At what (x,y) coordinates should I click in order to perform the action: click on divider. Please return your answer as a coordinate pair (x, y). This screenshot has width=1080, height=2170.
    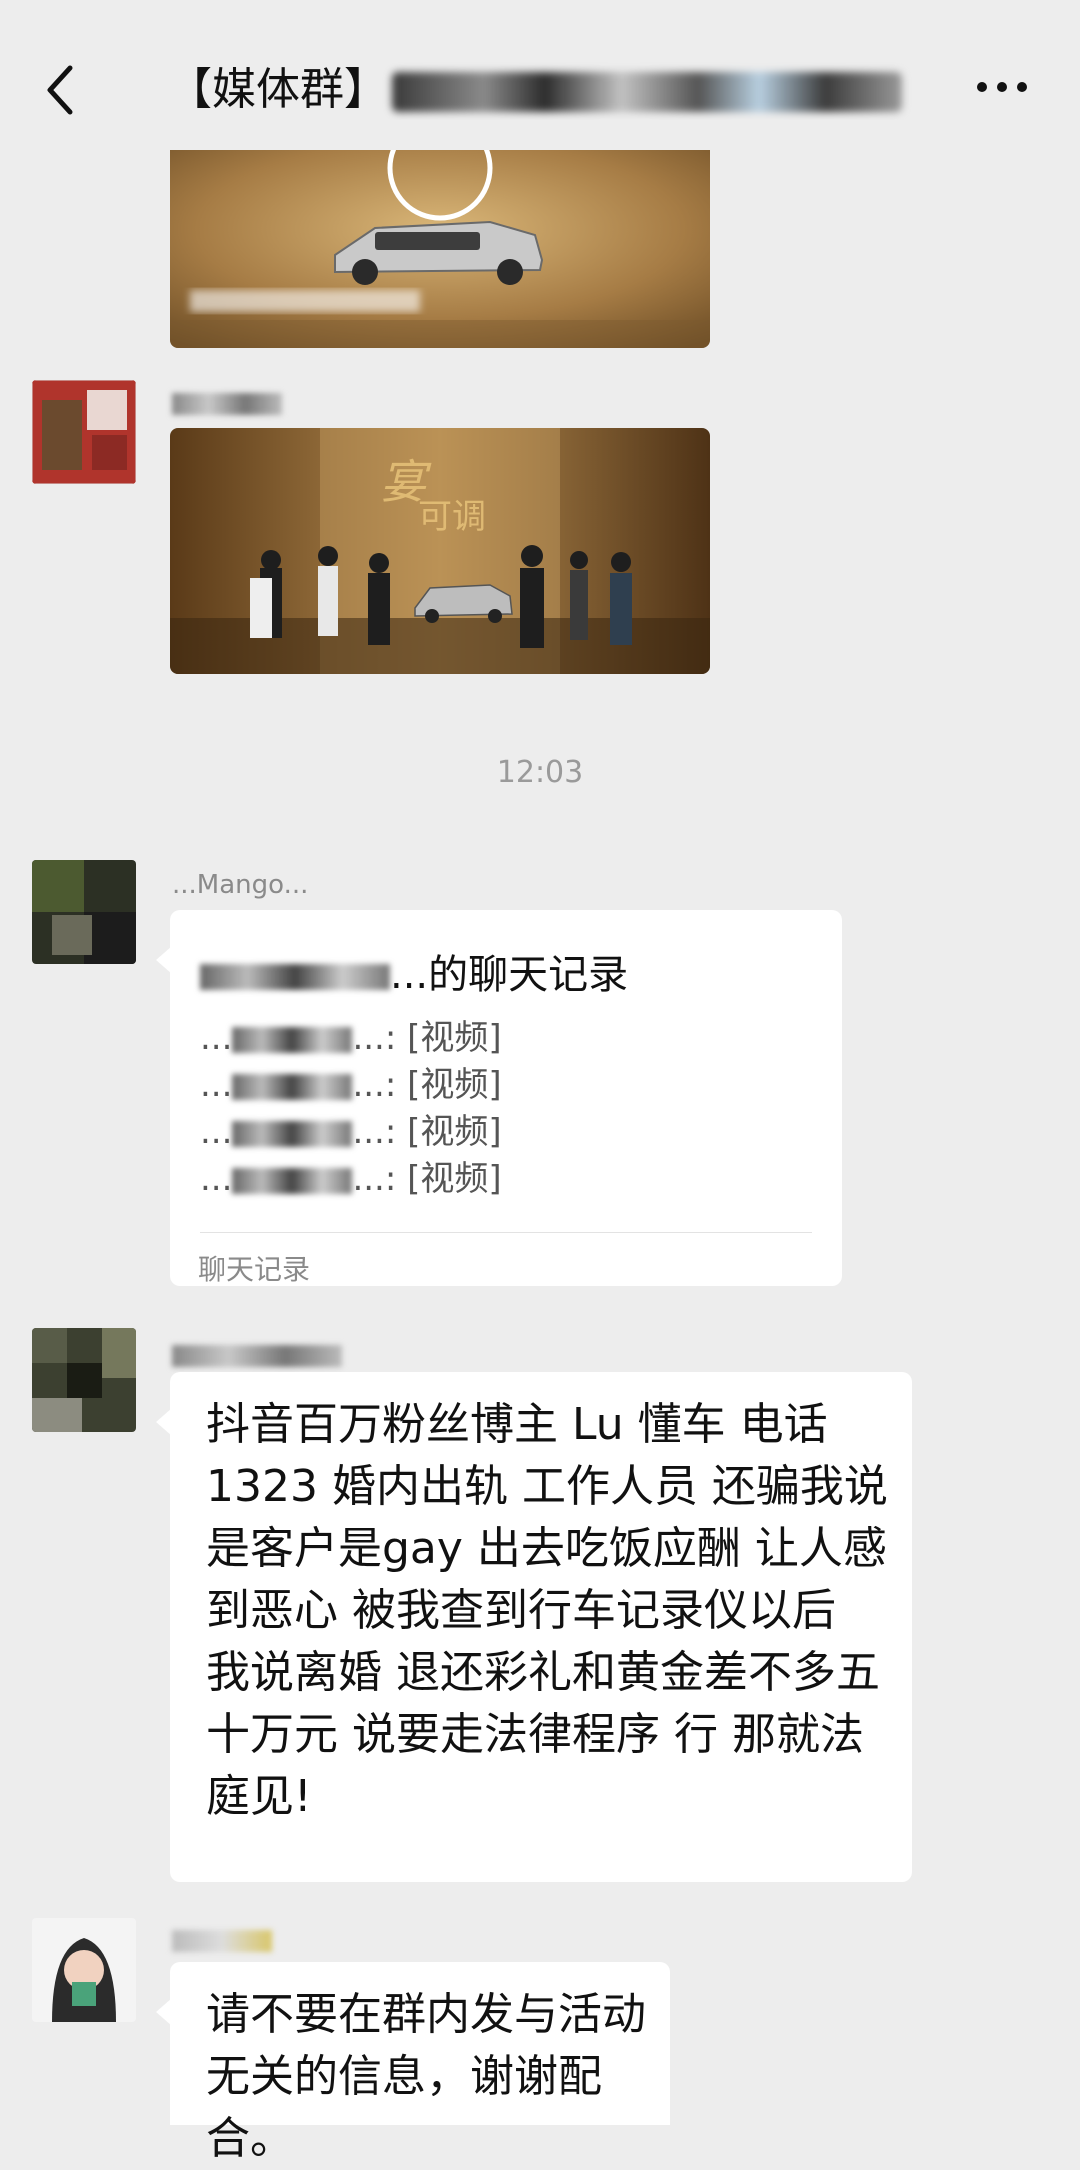
    Looking at the image, I should click on (506, 1232).